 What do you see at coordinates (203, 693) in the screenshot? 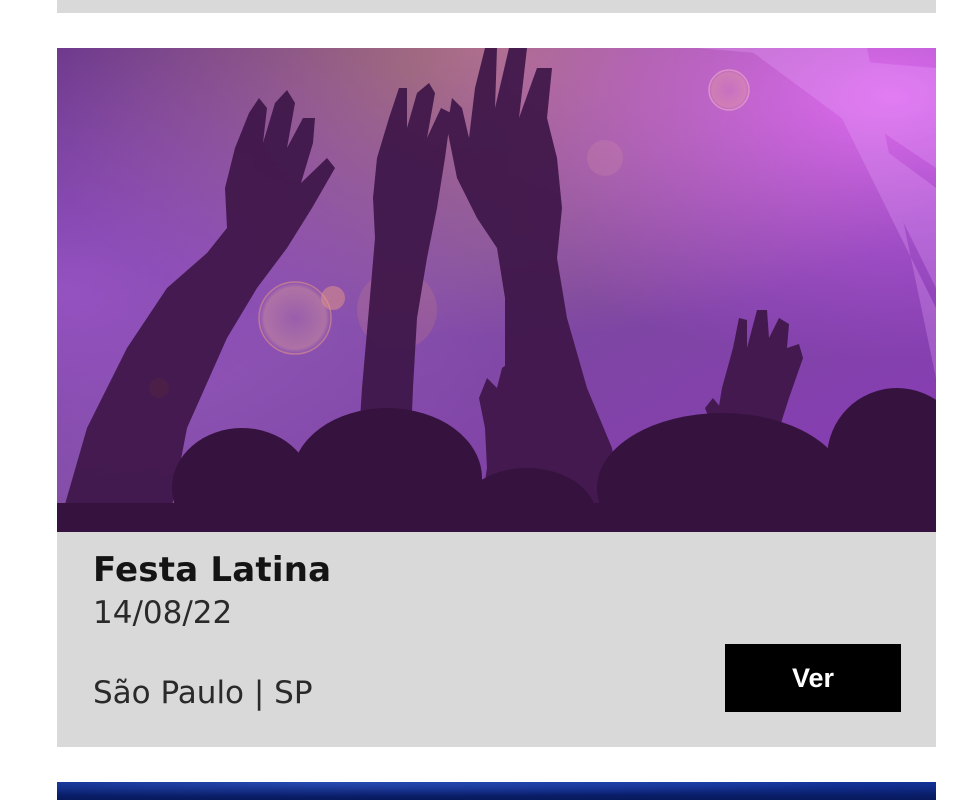
I see `event-location: São Paulo | SP` at bounding box center [203, 693].